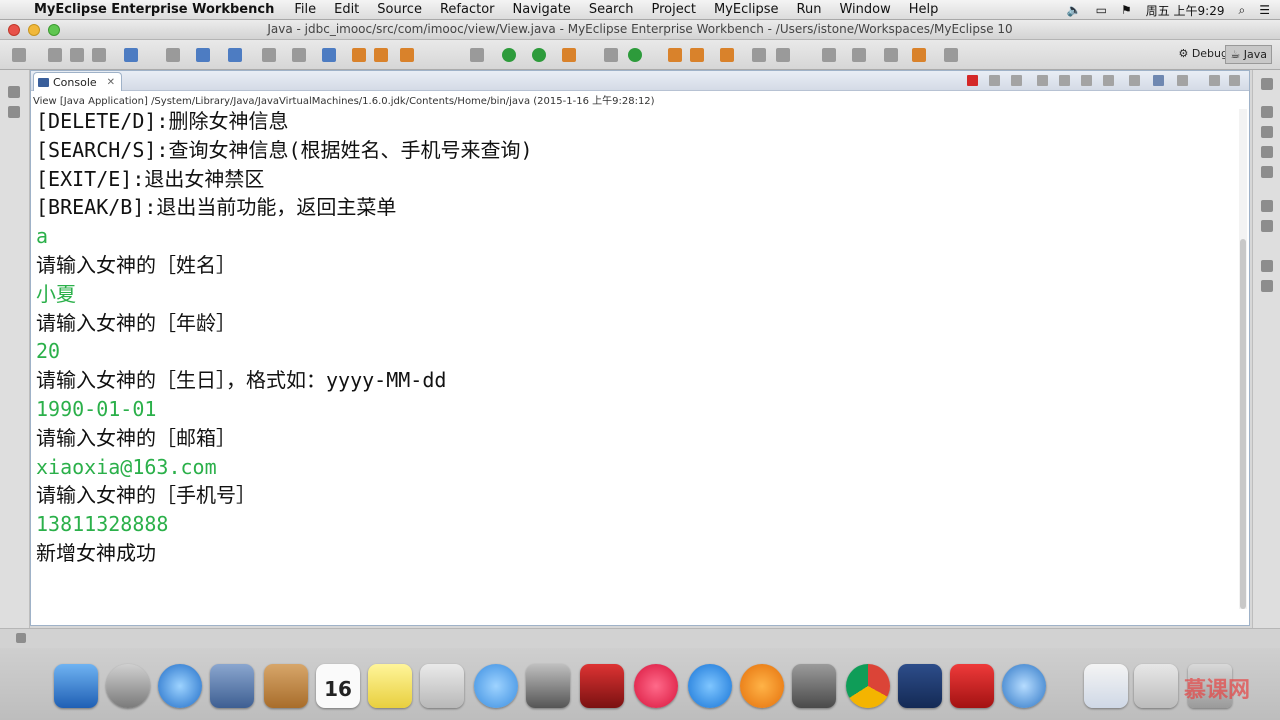 This screenshot has height=720, width=1280. What do you see at coordinates (1267, 112) in the screenshot?
I see `outline-icon` at bounding box center [1267, 112].